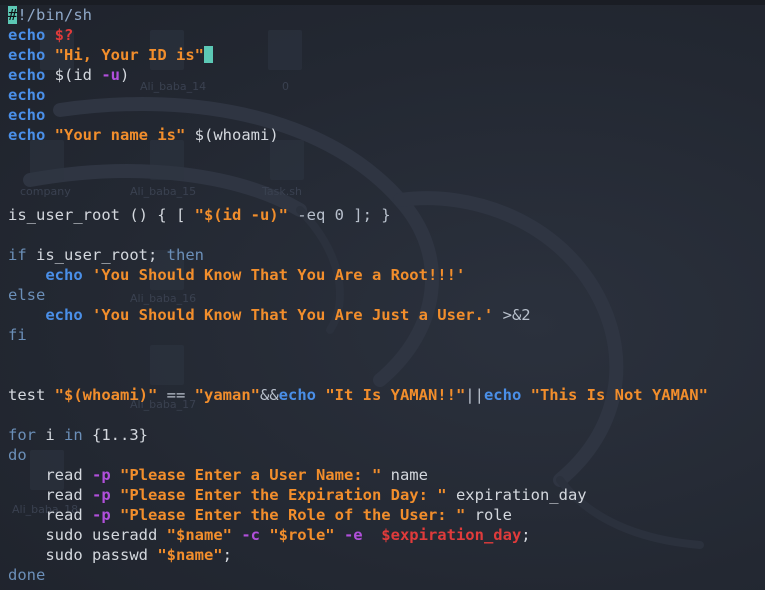  Describe the element at coordinates (129, 55) in the screenshot. I see `string: "Hi, Your ID is"` at that location.